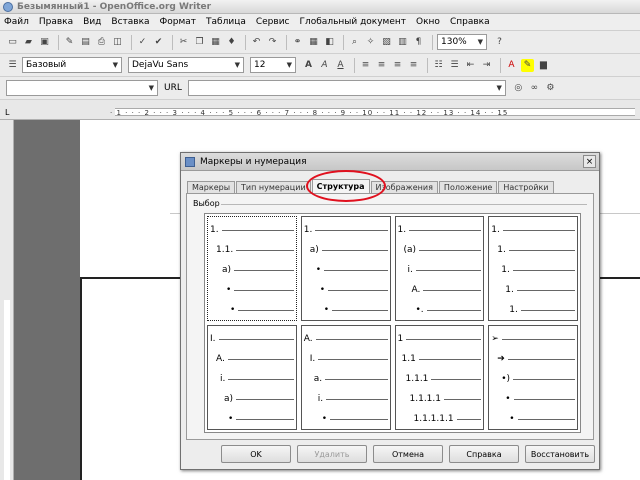 This screenshot has width=640, height=480. Describe the element at coordinates (92, 22) in the screenshot. I see `menu-item: Вид` at that location.